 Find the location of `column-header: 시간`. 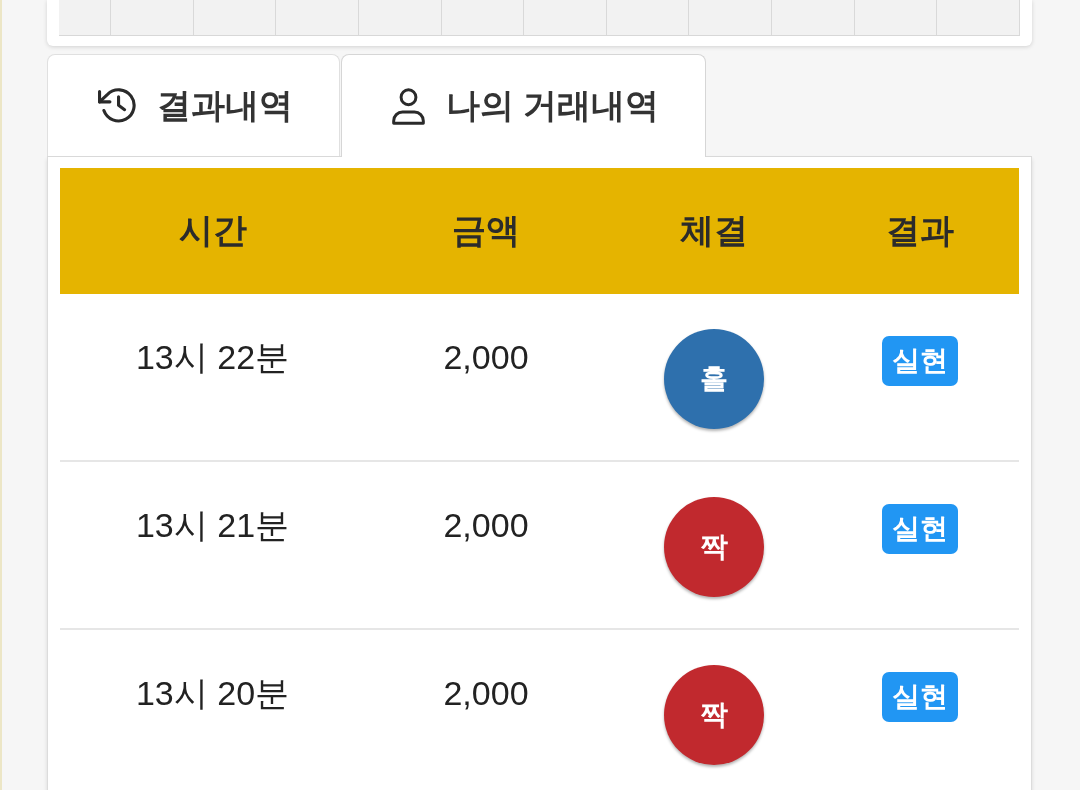

column-header: 시간 is located at coordinates (212, 230).